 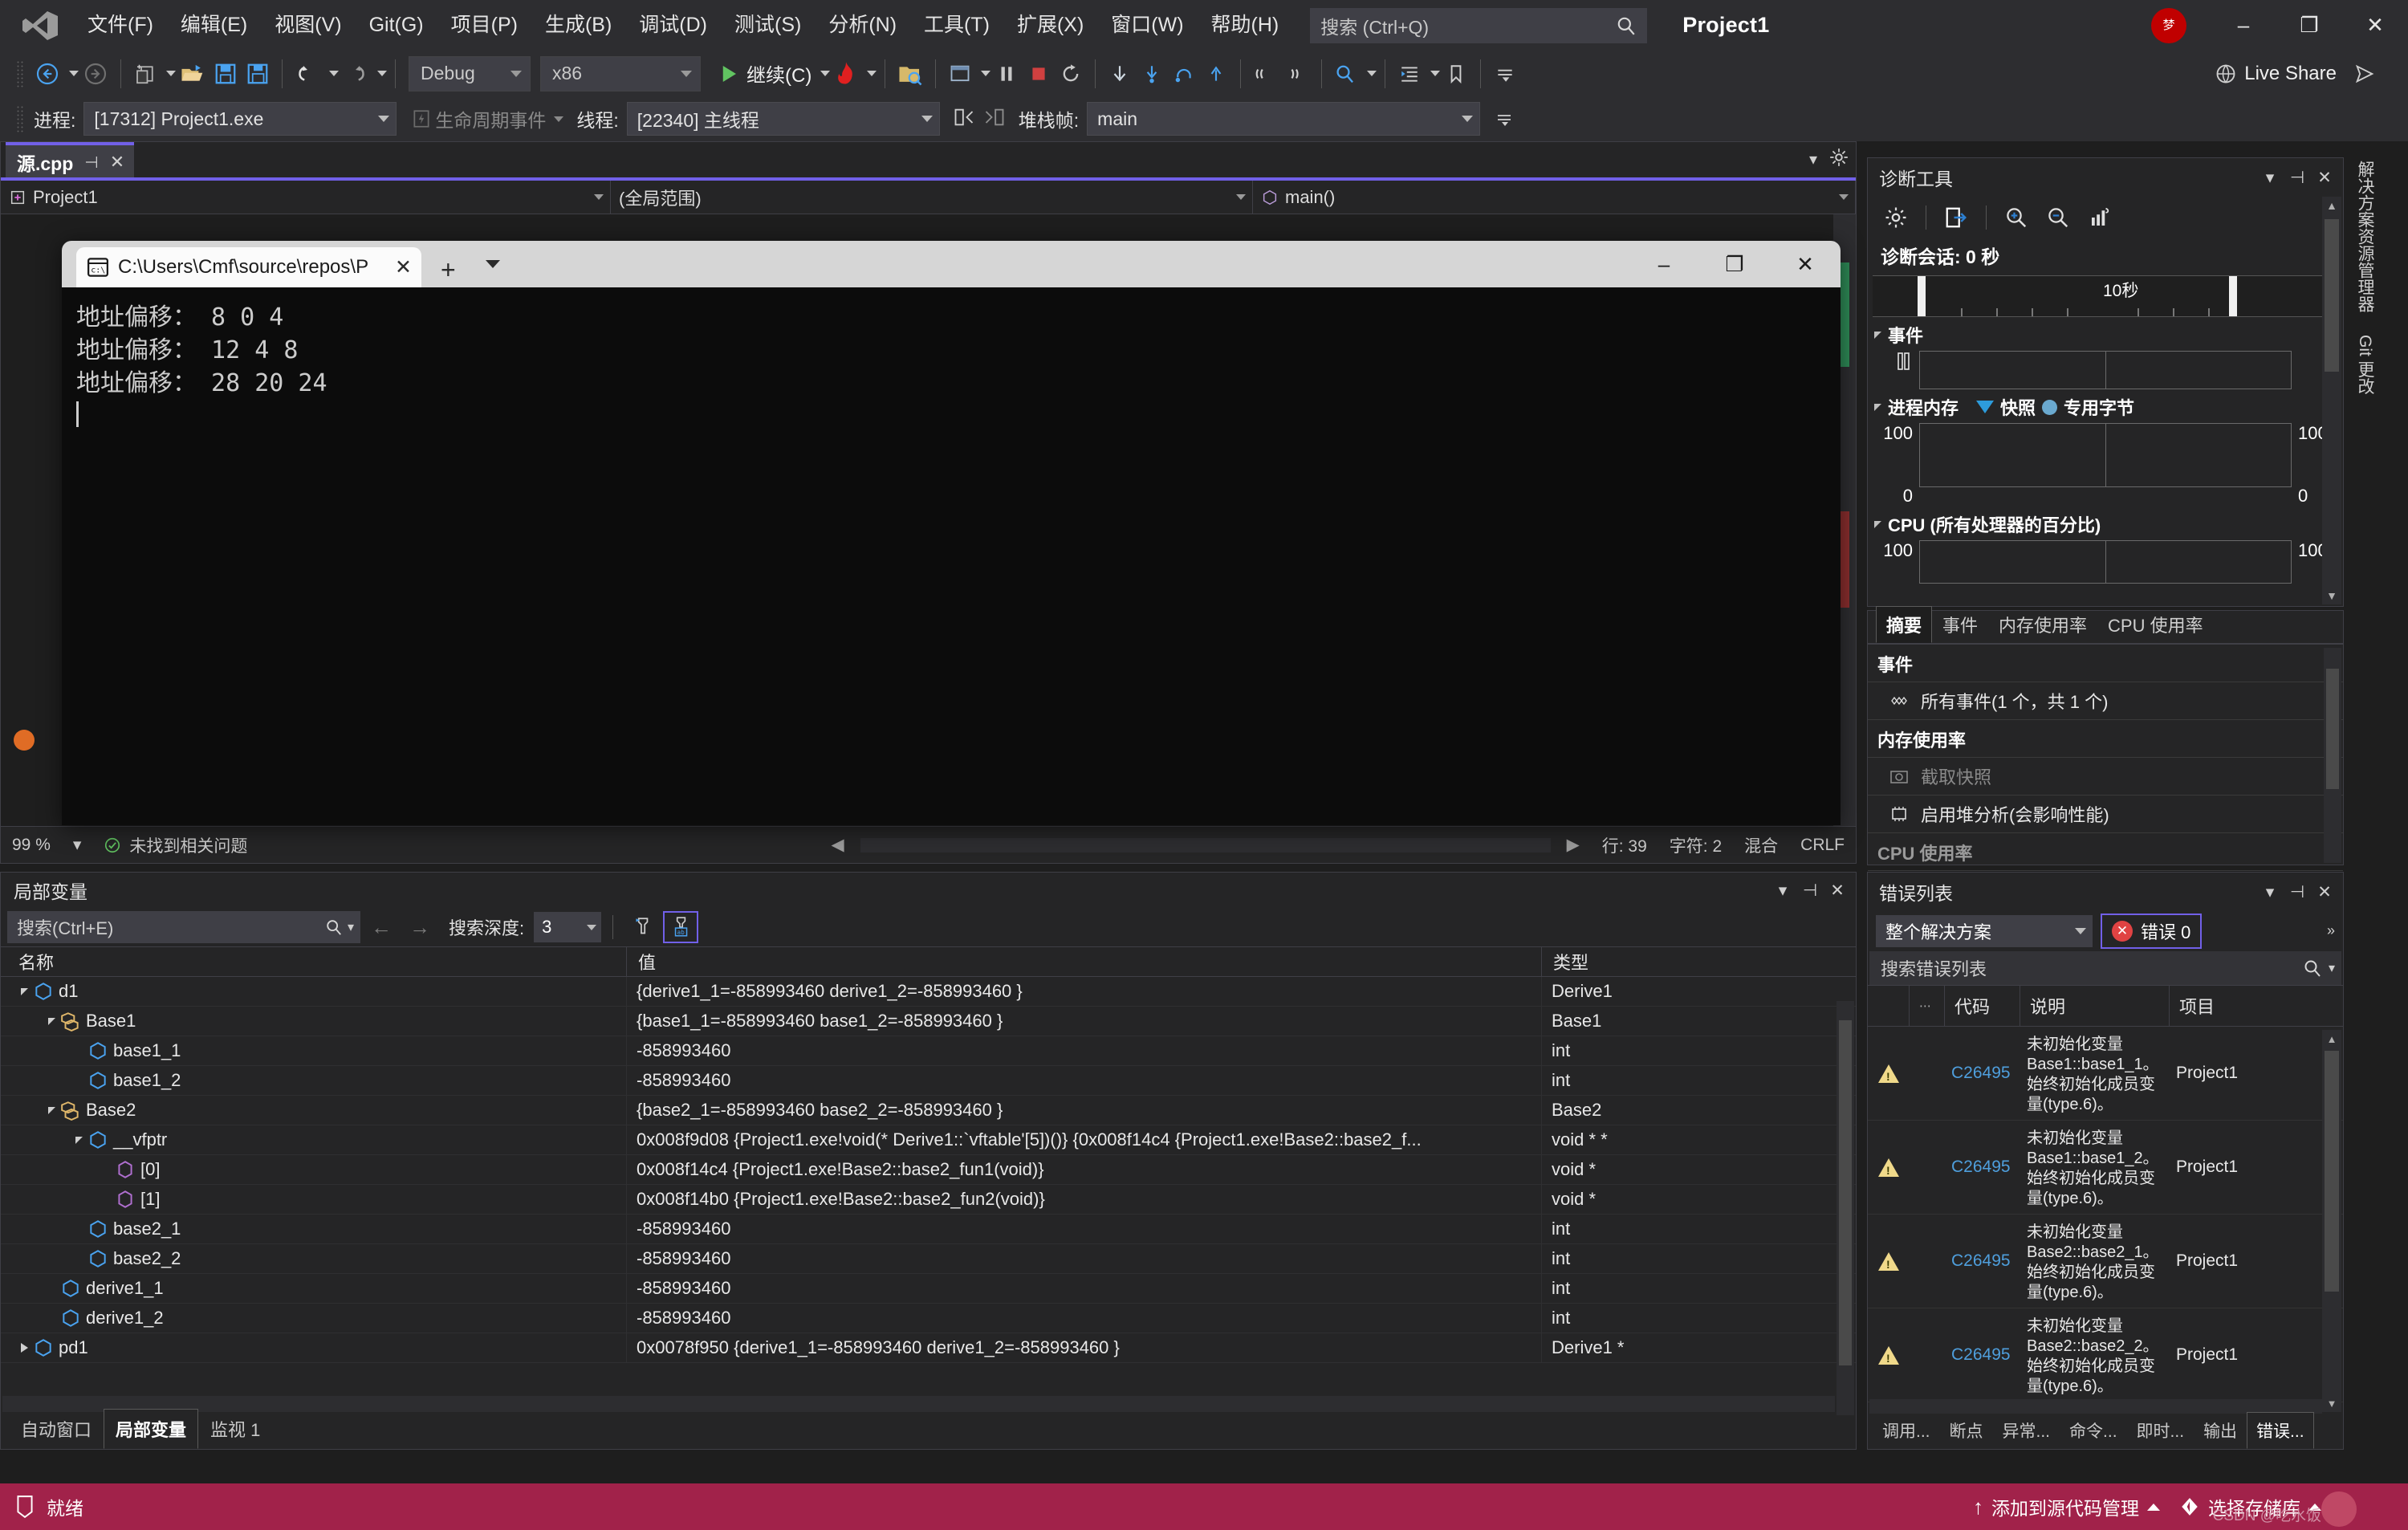 What do you see at coordinates (314, 1110) in the screenshot?
I see `variable-name-cell: Base2` at bounding box center [314, 1110].